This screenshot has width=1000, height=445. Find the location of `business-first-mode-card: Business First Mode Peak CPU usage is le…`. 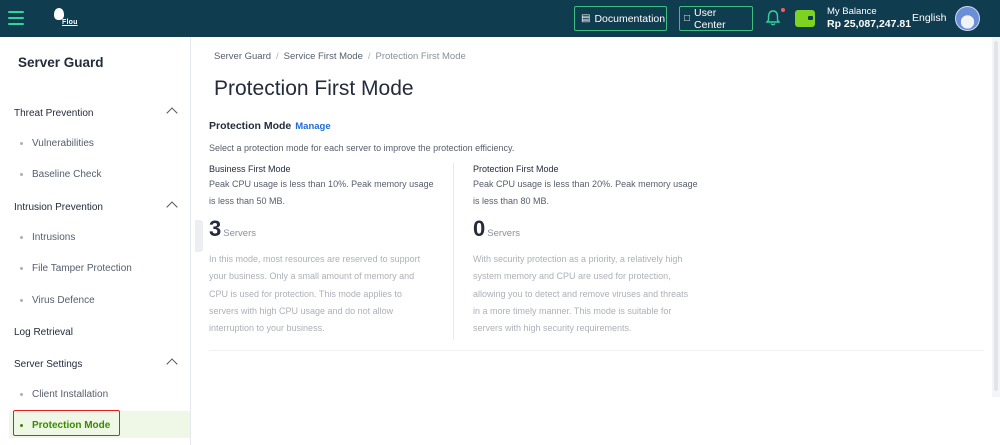

business-first-mode-card: Business First Mode Peak CPU usage is le… is located at coordinates (329, 250).